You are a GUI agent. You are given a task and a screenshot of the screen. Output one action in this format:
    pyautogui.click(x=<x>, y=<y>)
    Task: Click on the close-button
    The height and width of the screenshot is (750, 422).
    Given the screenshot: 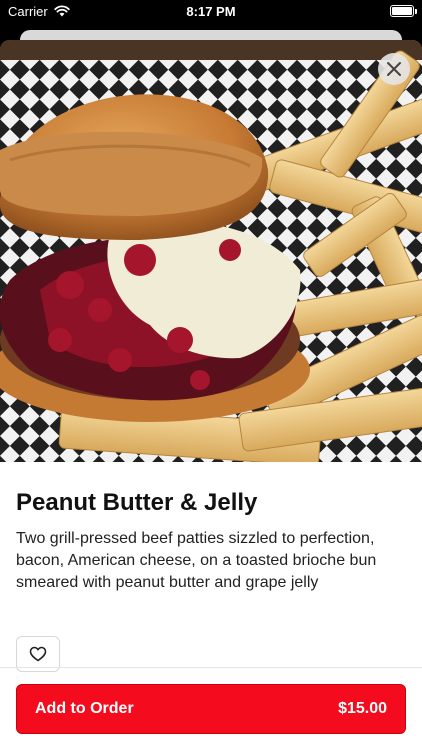 What is the action you would take?
    pyautogui.click(x=394, y=69)
    